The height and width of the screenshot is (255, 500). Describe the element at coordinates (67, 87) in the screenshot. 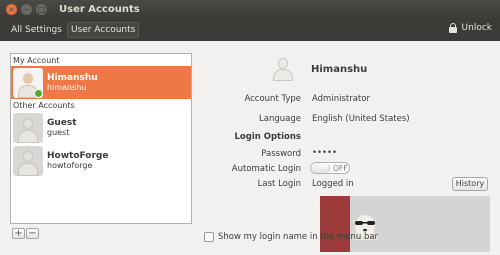

I see `account-username: himanshu` at that location.